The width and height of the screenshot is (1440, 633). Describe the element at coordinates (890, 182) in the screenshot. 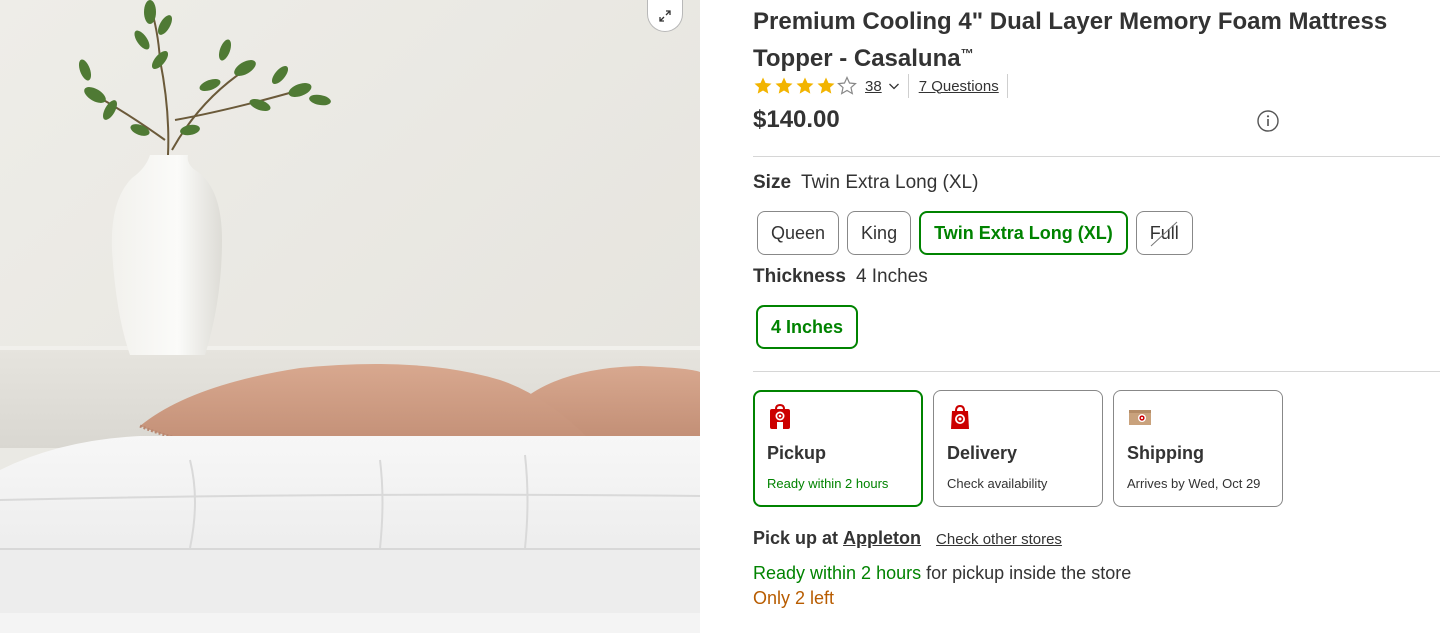

I see `size-selected-value: Twin Extra Long (XL)` at that location.